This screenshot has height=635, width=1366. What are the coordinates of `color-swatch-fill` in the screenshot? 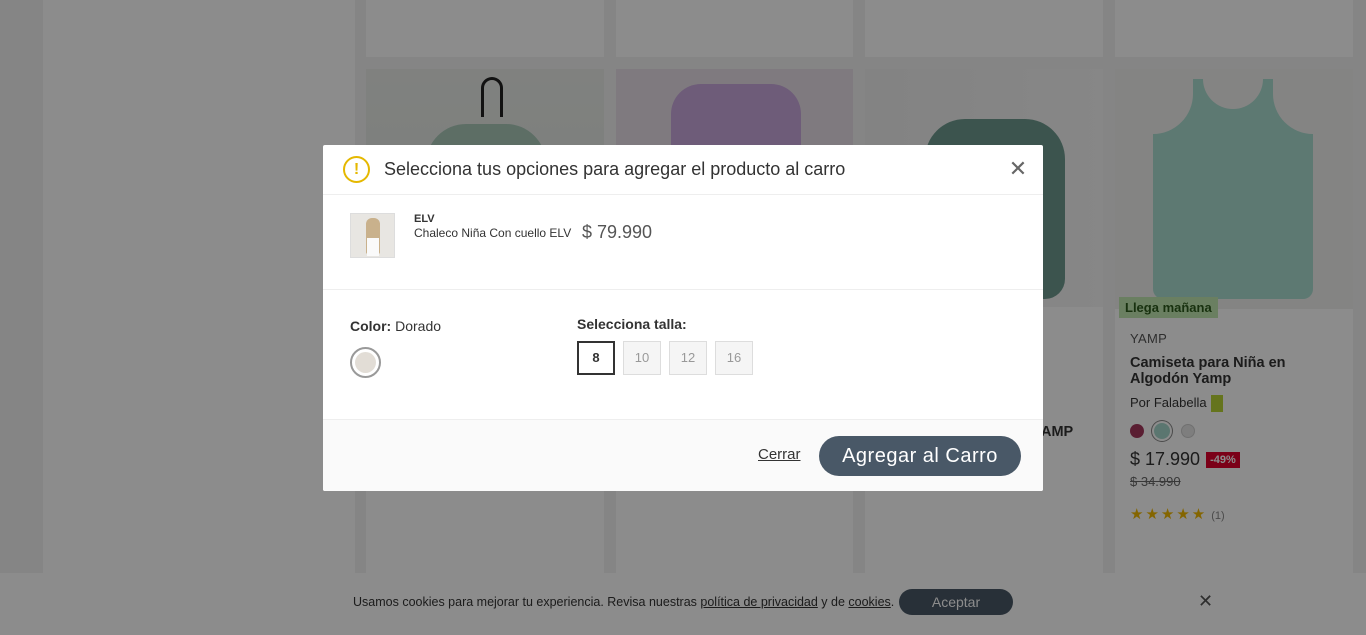 It's located at (365, 362).